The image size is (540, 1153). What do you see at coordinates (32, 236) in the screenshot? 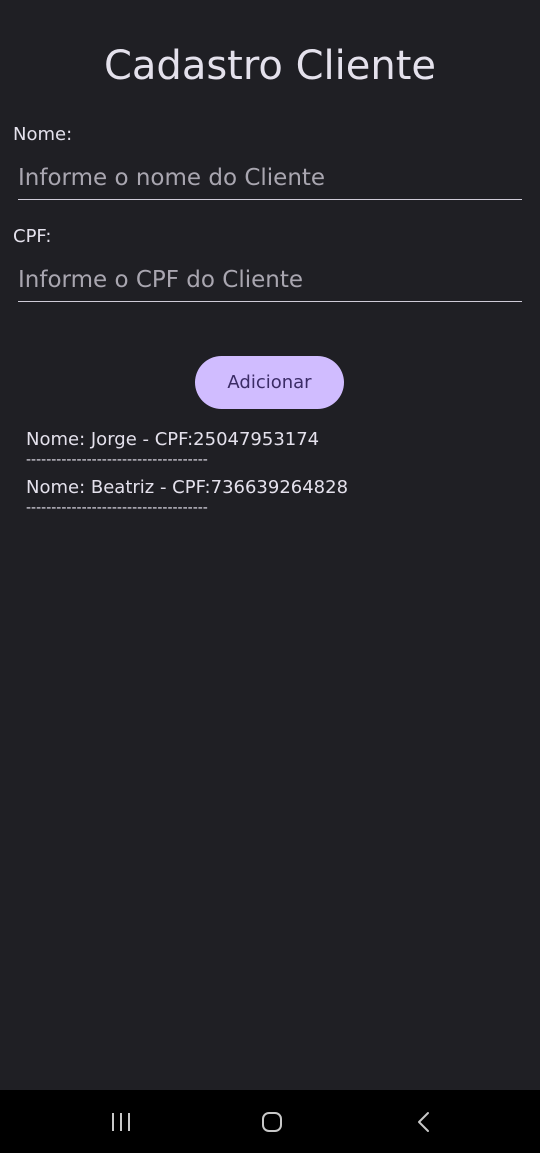
I see `cpf-label: CPF:` at bounding box center [32, 236].